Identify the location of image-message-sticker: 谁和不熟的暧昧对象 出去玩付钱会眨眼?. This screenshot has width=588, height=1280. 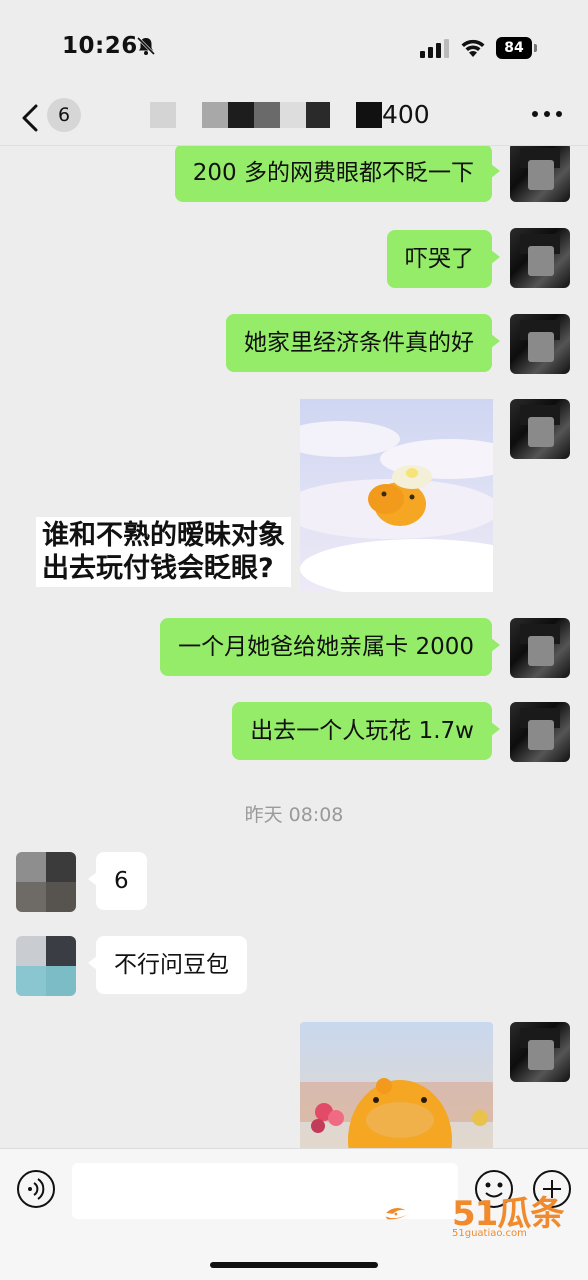
(264, 495).